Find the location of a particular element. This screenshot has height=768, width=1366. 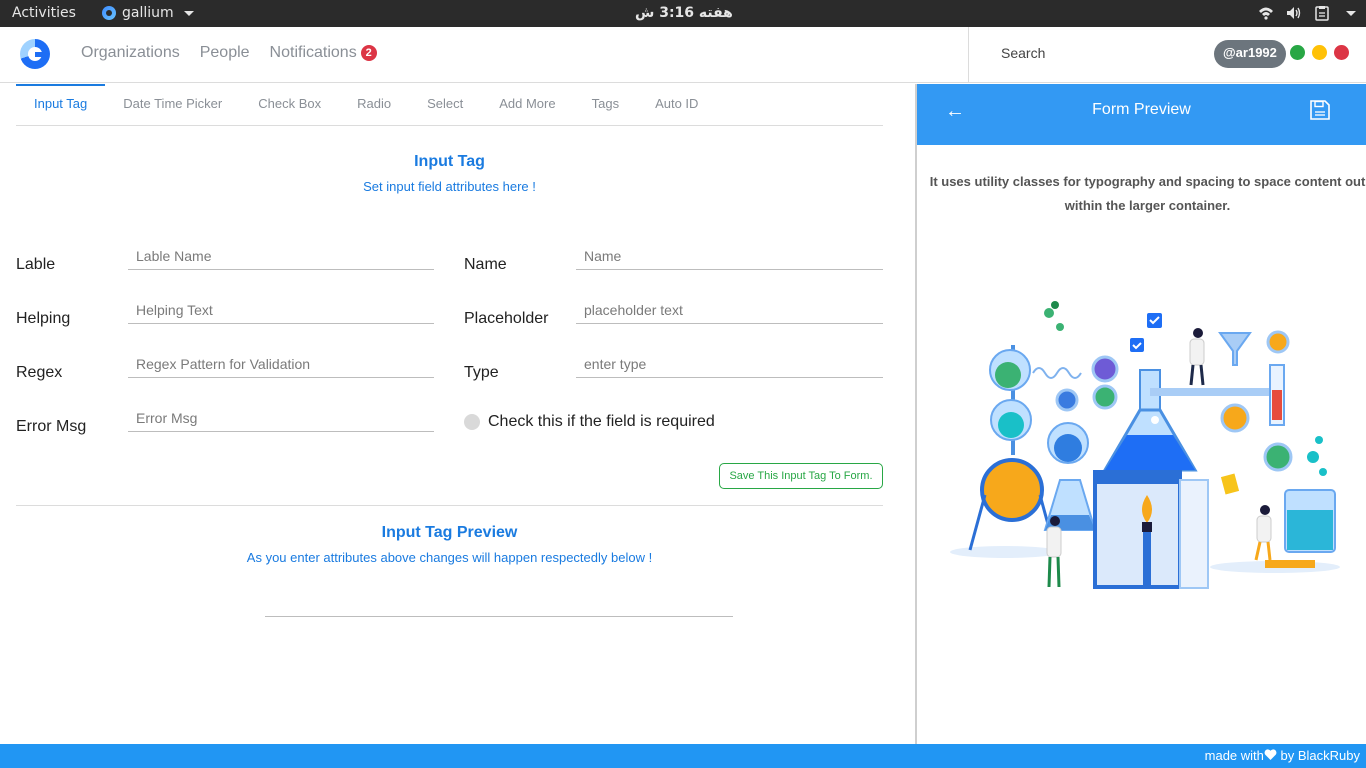

system-tray is located at coordinates (1307, 13).